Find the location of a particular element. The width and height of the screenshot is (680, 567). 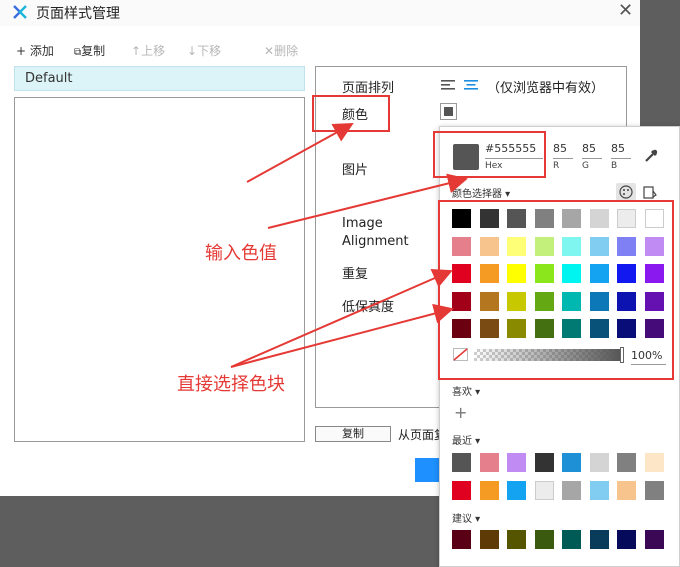

annotation-direct-pick: 直接选择色块 is located at coordinates (231, 384).